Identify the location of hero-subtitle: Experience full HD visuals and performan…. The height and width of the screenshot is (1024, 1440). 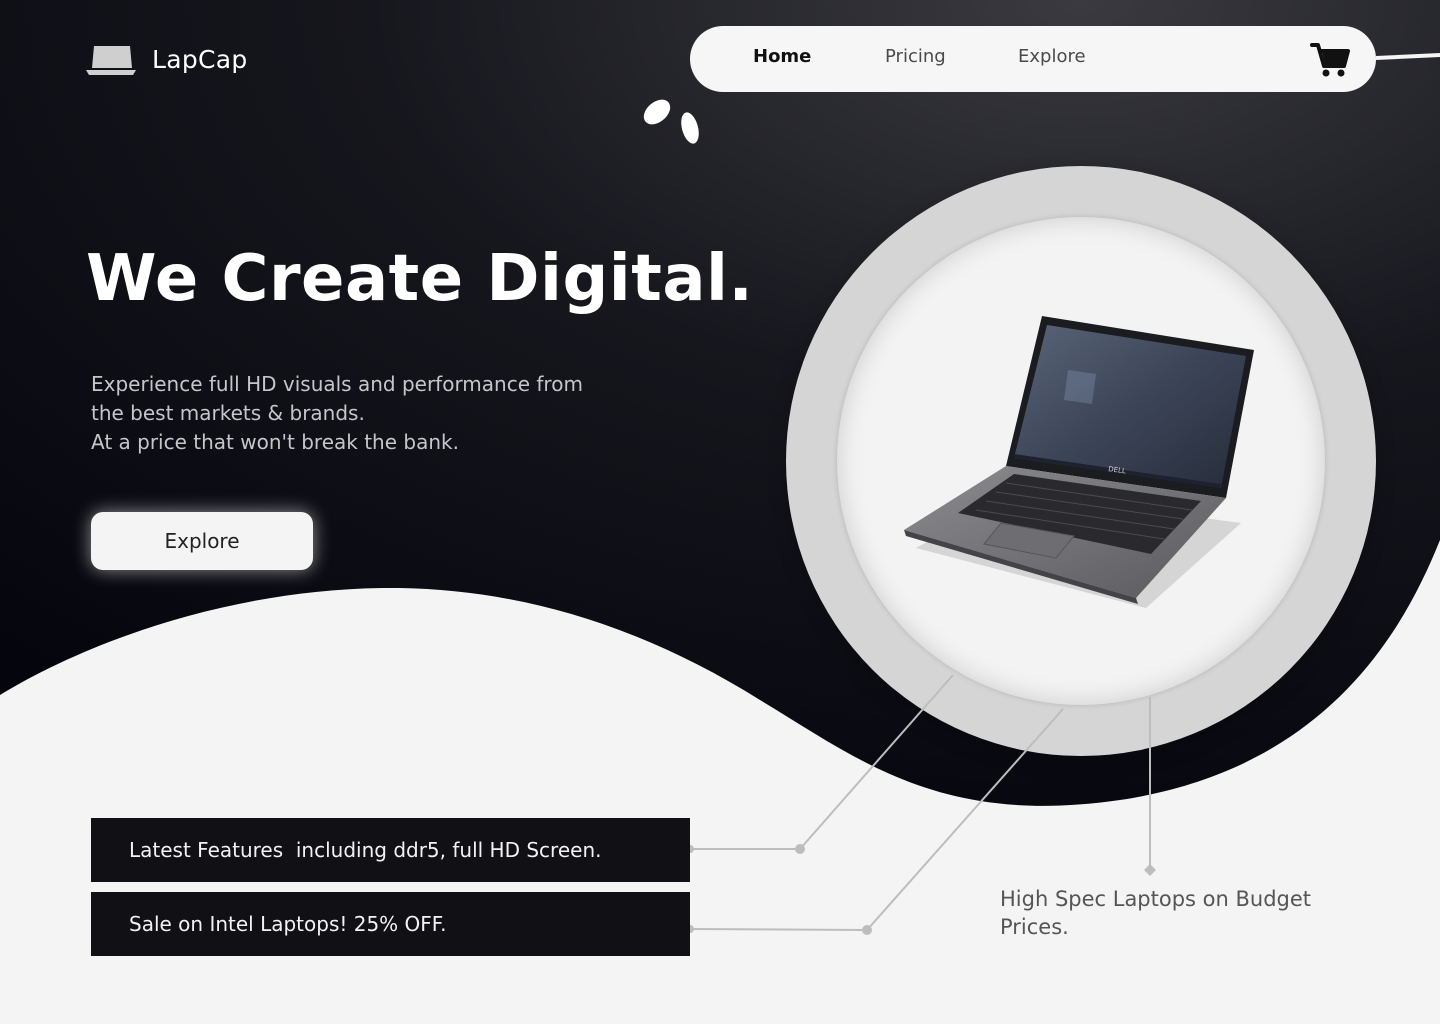
(371, 413).